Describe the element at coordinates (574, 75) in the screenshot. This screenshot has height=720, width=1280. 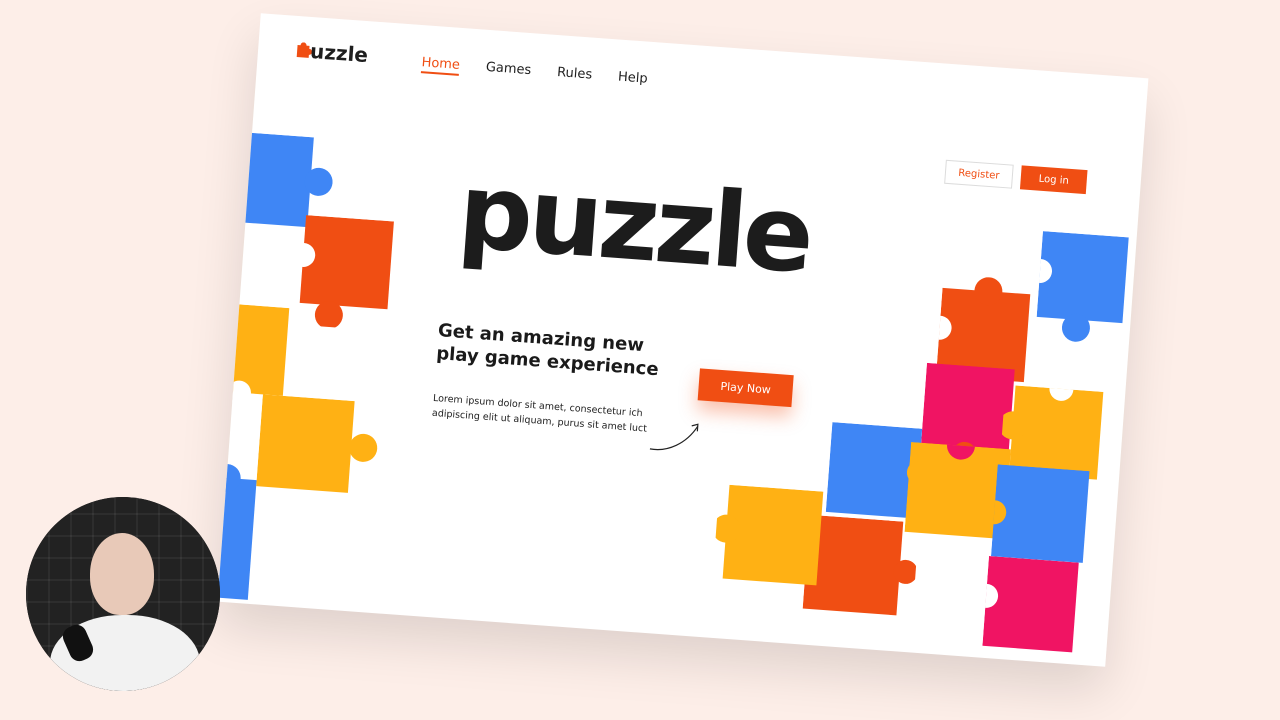
I see `nav-item-rules: Rules` at that location.